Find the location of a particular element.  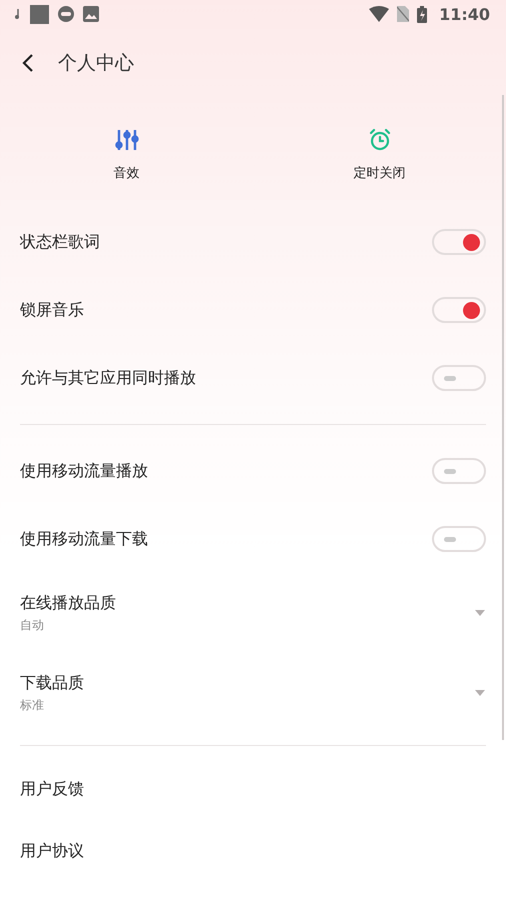

battery-icon is located at coordinates (422, 14).